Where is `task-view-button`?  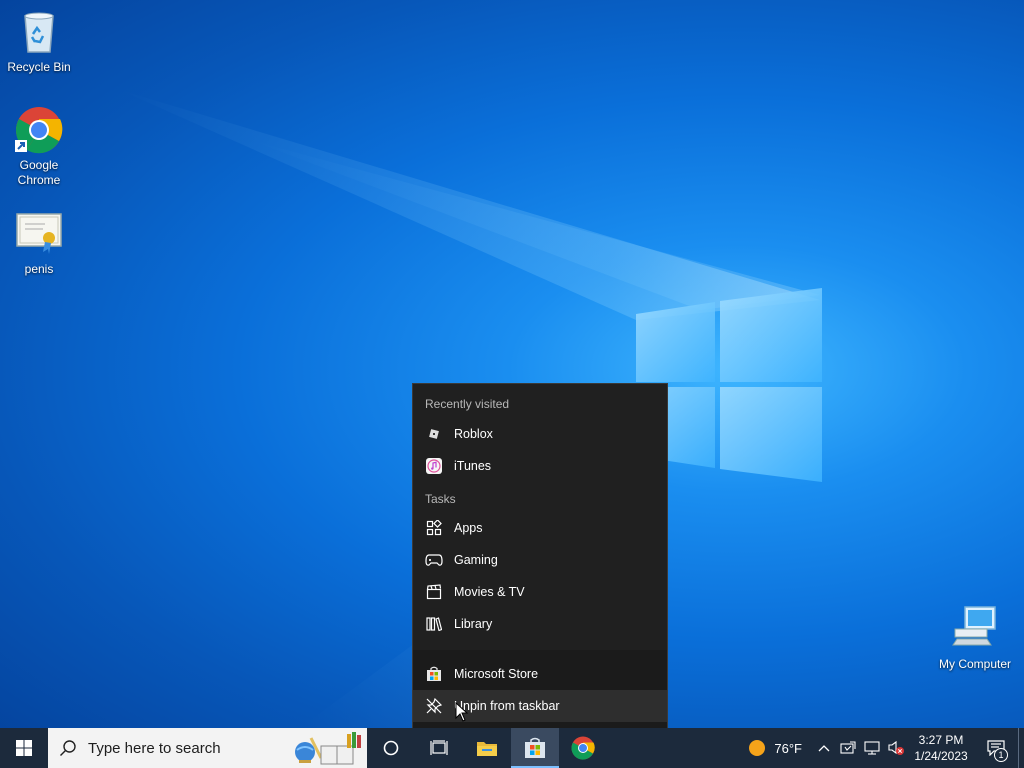 task-view-button is located at coordinates (439, 748).